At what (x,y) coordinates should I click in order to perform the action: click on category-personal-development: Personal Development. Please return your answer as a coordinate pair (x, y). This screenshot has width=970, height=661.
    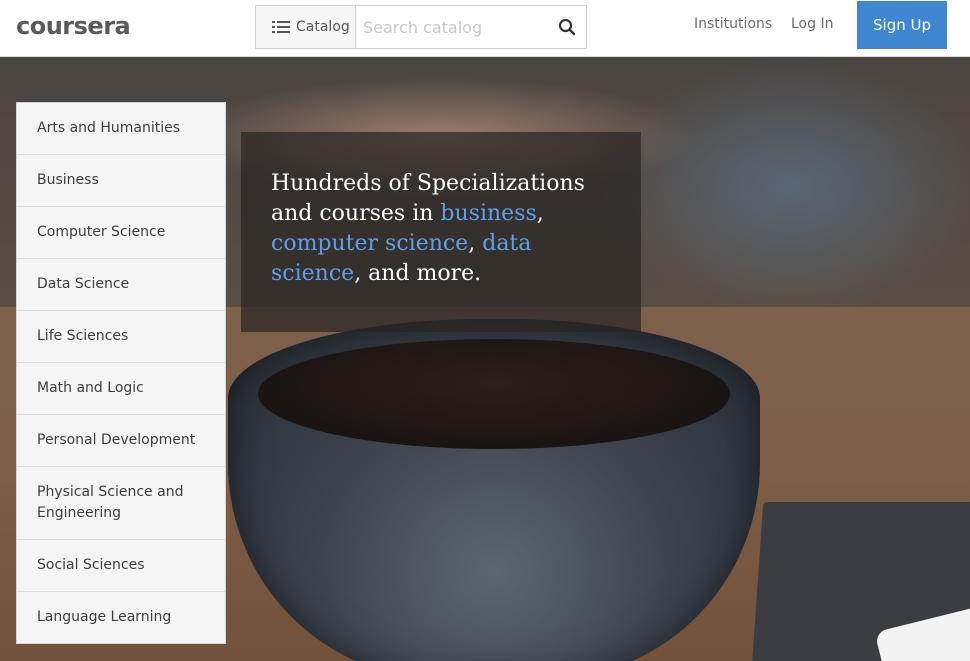
    Looking at the image, I should click on (121, 441).